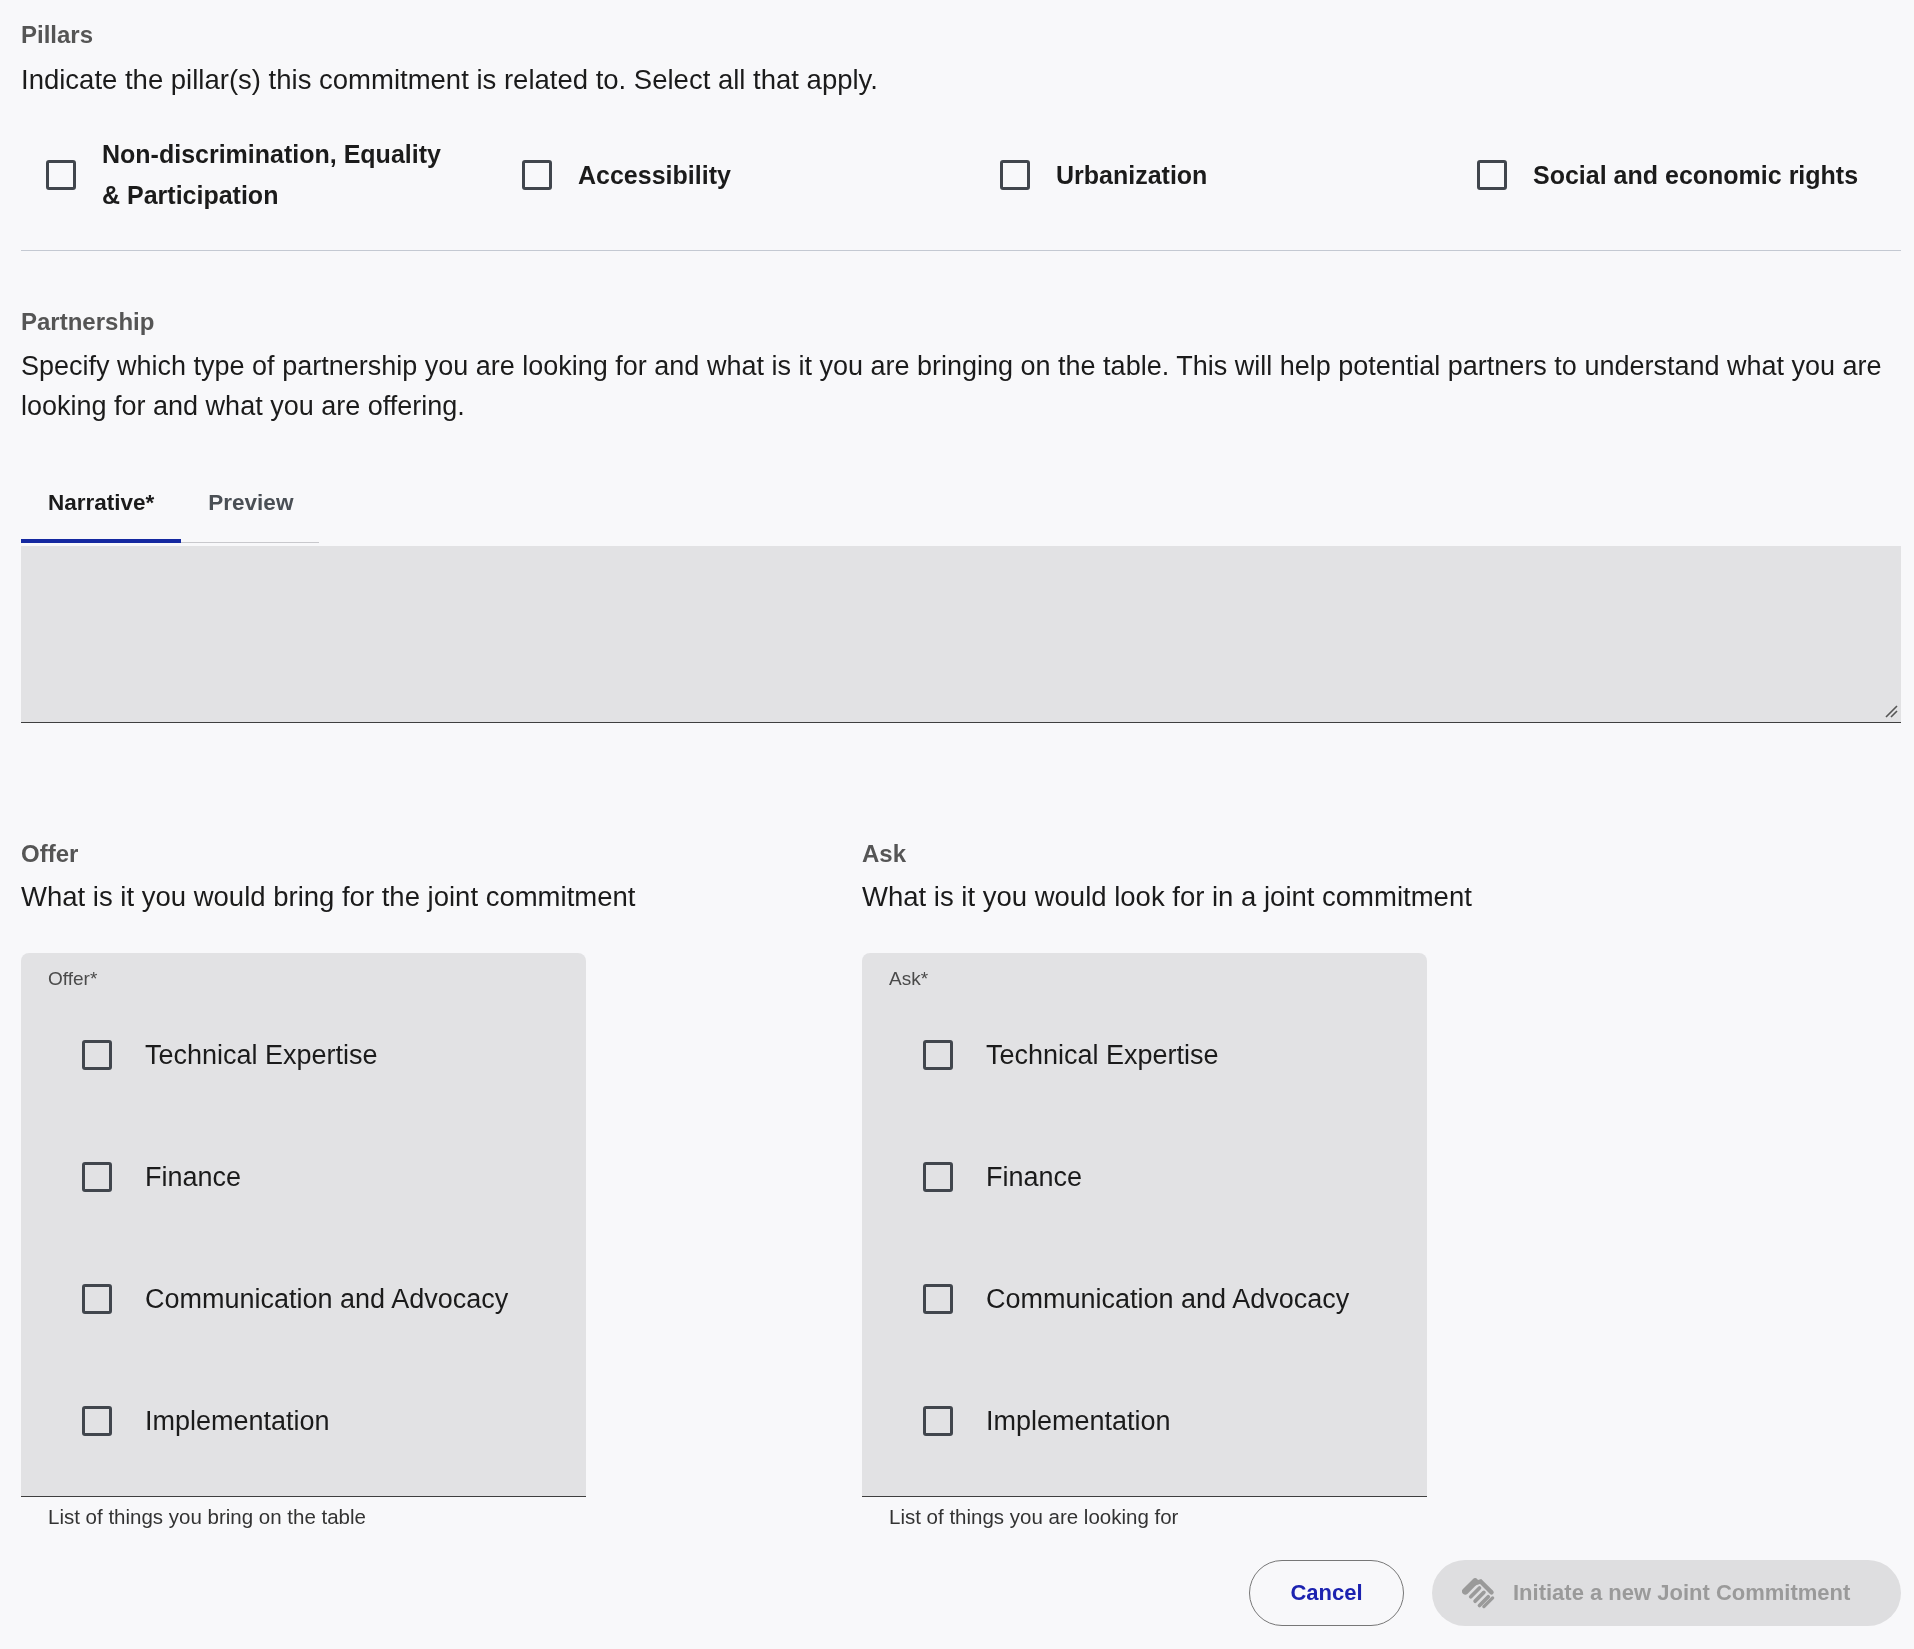 This screenshot has height=1649, width=1914. What do you see at coordinates (1132, 175) in the screenshot?
I see `checkbox-label: Urbanization` at bounding box center [1132, 175].